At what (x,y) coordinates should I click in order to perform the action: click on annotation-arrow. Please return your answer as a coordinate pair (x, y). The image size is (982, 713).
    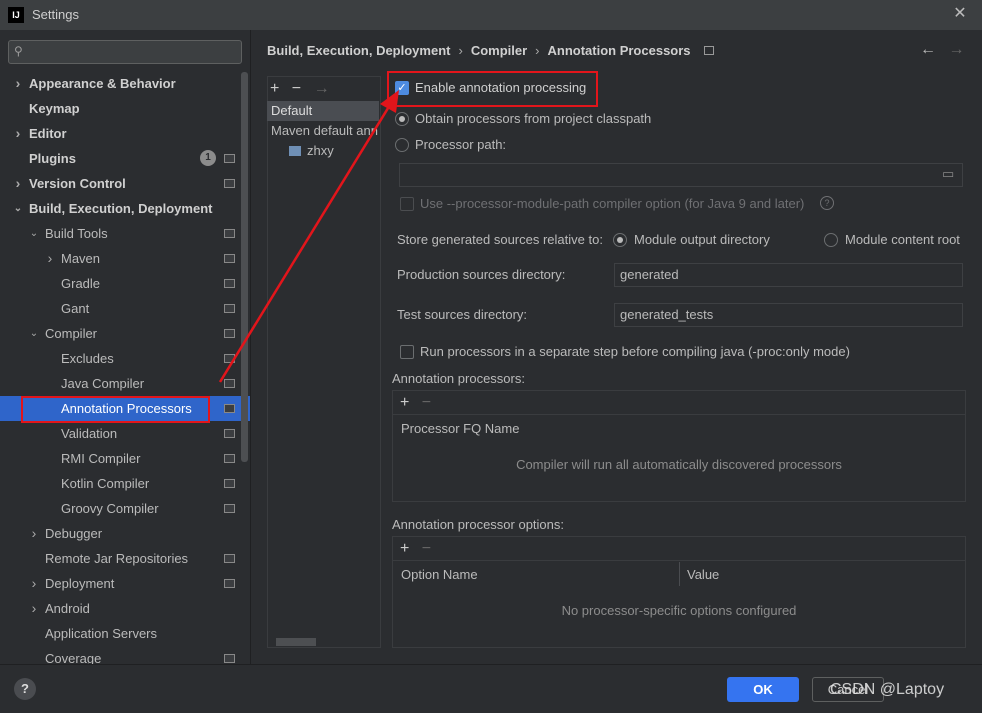
    Looking at the image, I should click on (308, 236).